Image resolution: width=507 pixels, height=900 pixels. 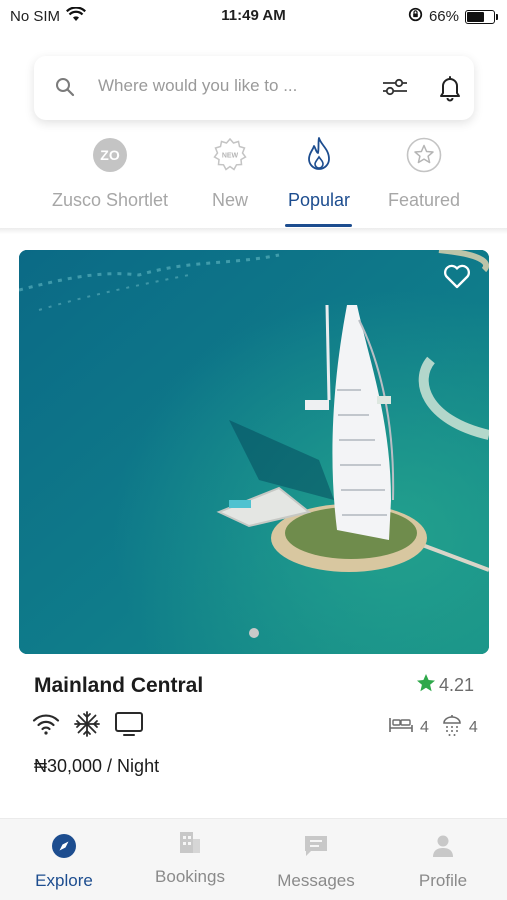 I want to click on tab-featured: Featured, so click(x=424, y=173).